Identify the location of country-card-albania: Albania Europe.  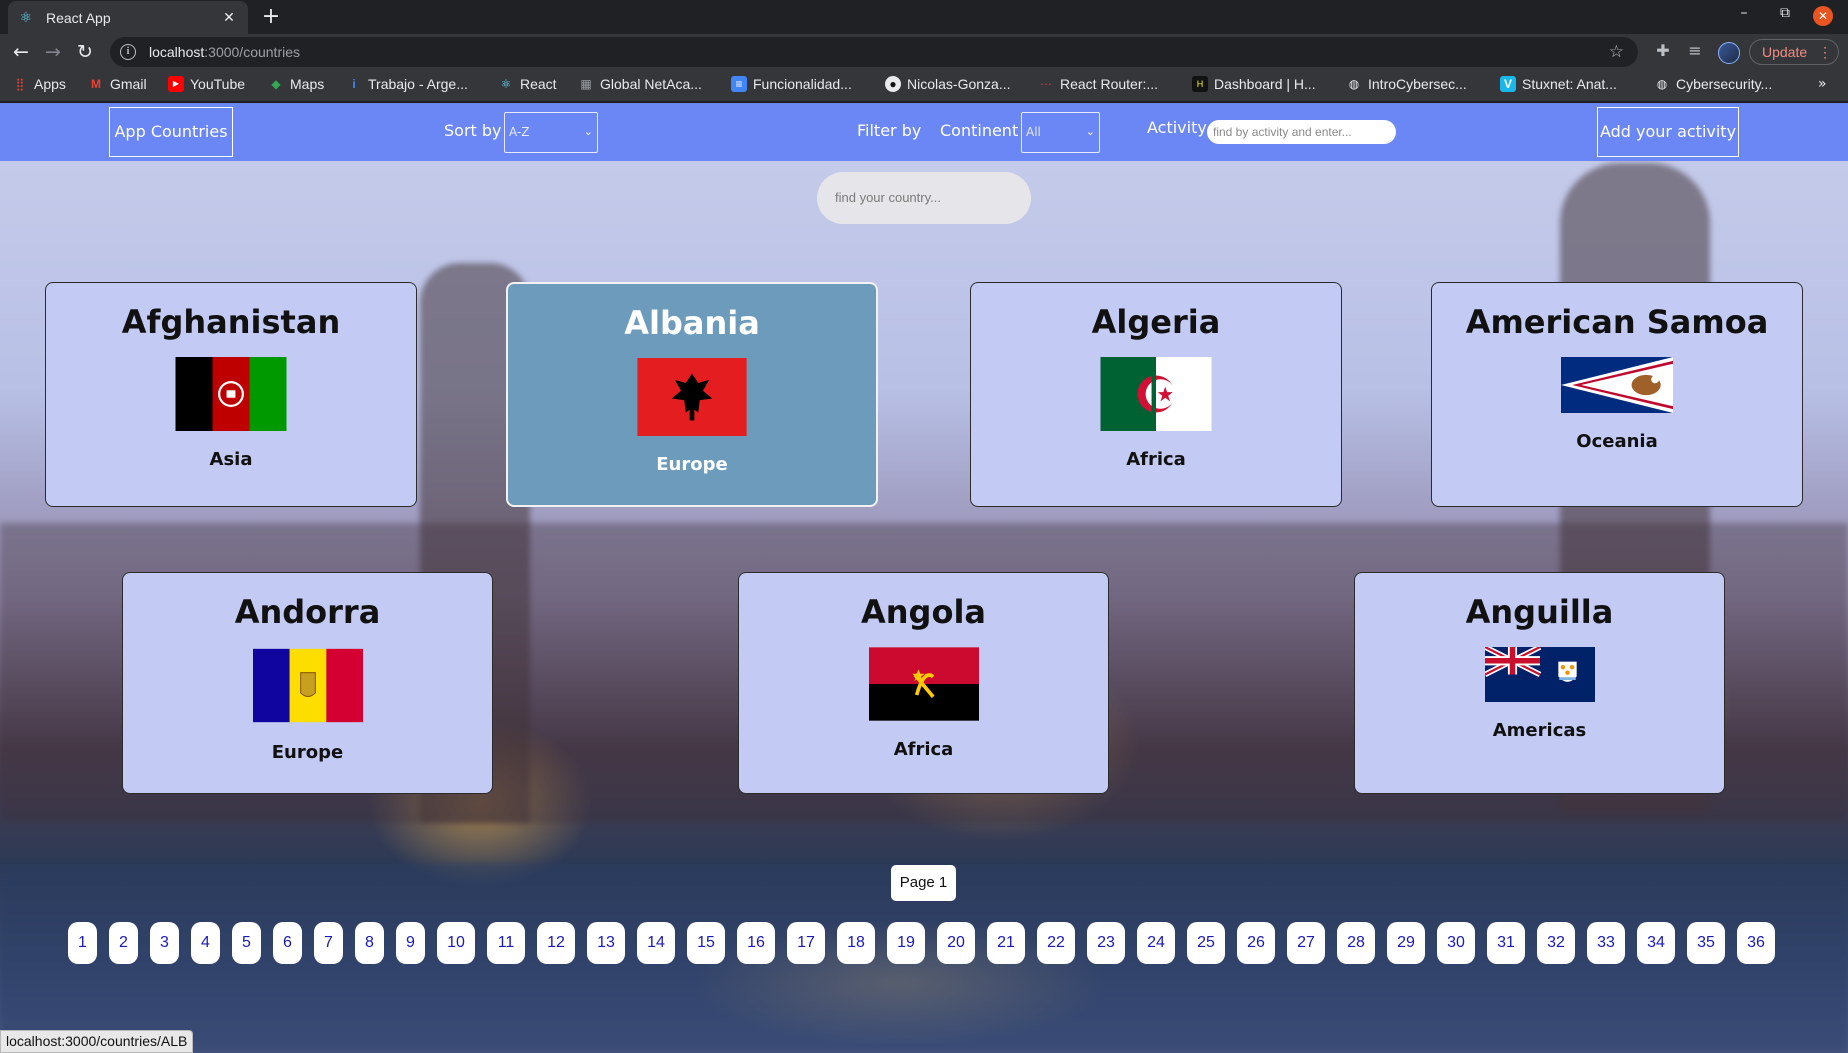
(692, 394).